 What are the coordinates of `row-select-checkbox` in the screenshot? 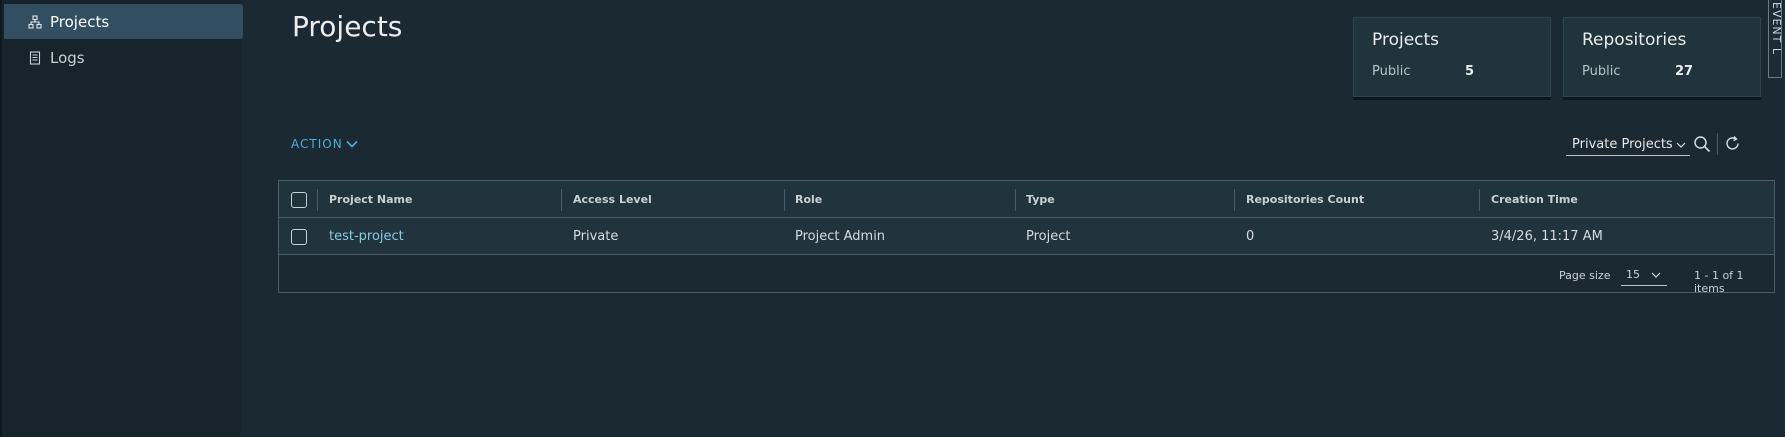 It's located at (299, 237).